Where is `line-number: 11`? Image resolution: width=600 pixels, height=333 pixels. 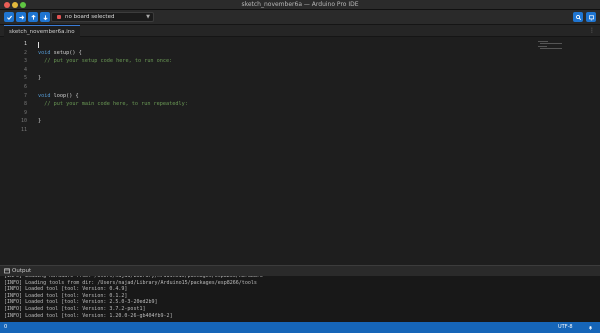
line-number: 11 is located at coordinates (23, 130).